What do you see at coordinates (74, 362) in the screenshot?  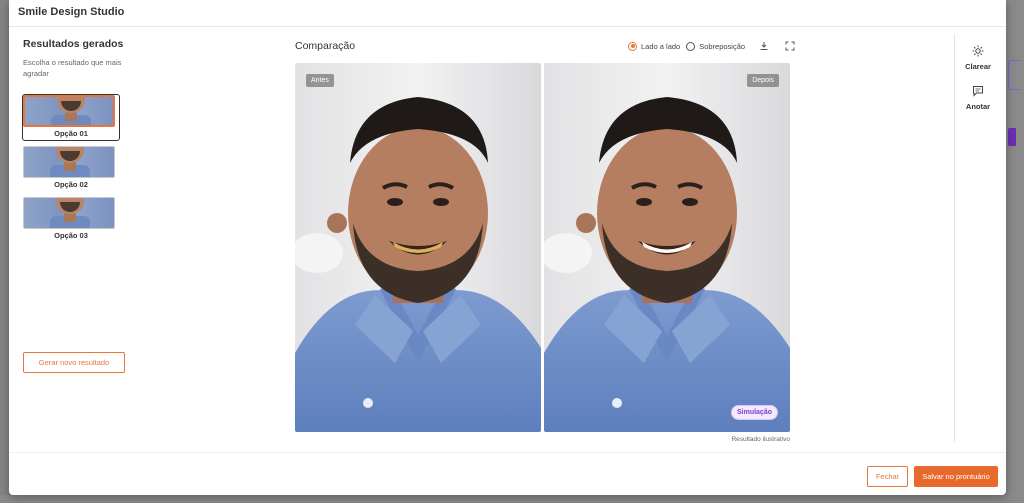 I see `generate-new-result-button: Gerar novo resultado` at bounding box center [74, 362].